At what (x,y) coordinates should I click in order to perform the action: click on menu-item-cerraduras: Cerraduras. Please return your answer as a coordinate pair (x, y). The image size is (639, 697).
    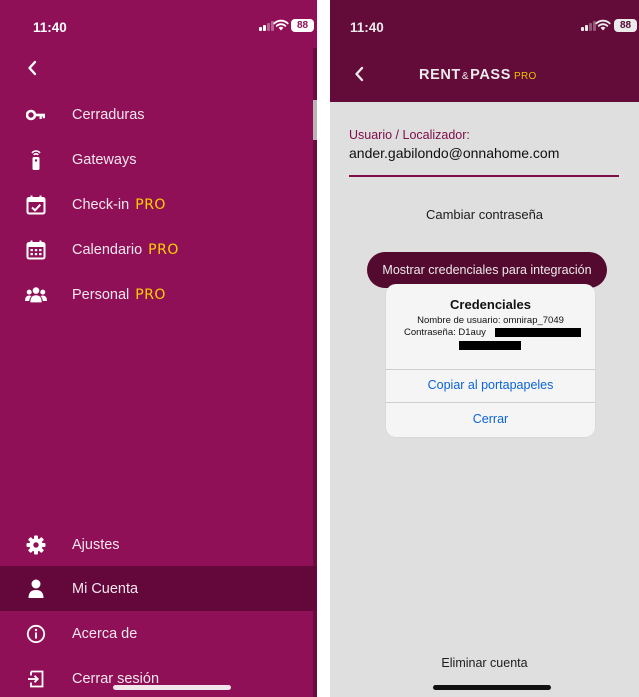
    Looking at the image, I should click on (158, 114).